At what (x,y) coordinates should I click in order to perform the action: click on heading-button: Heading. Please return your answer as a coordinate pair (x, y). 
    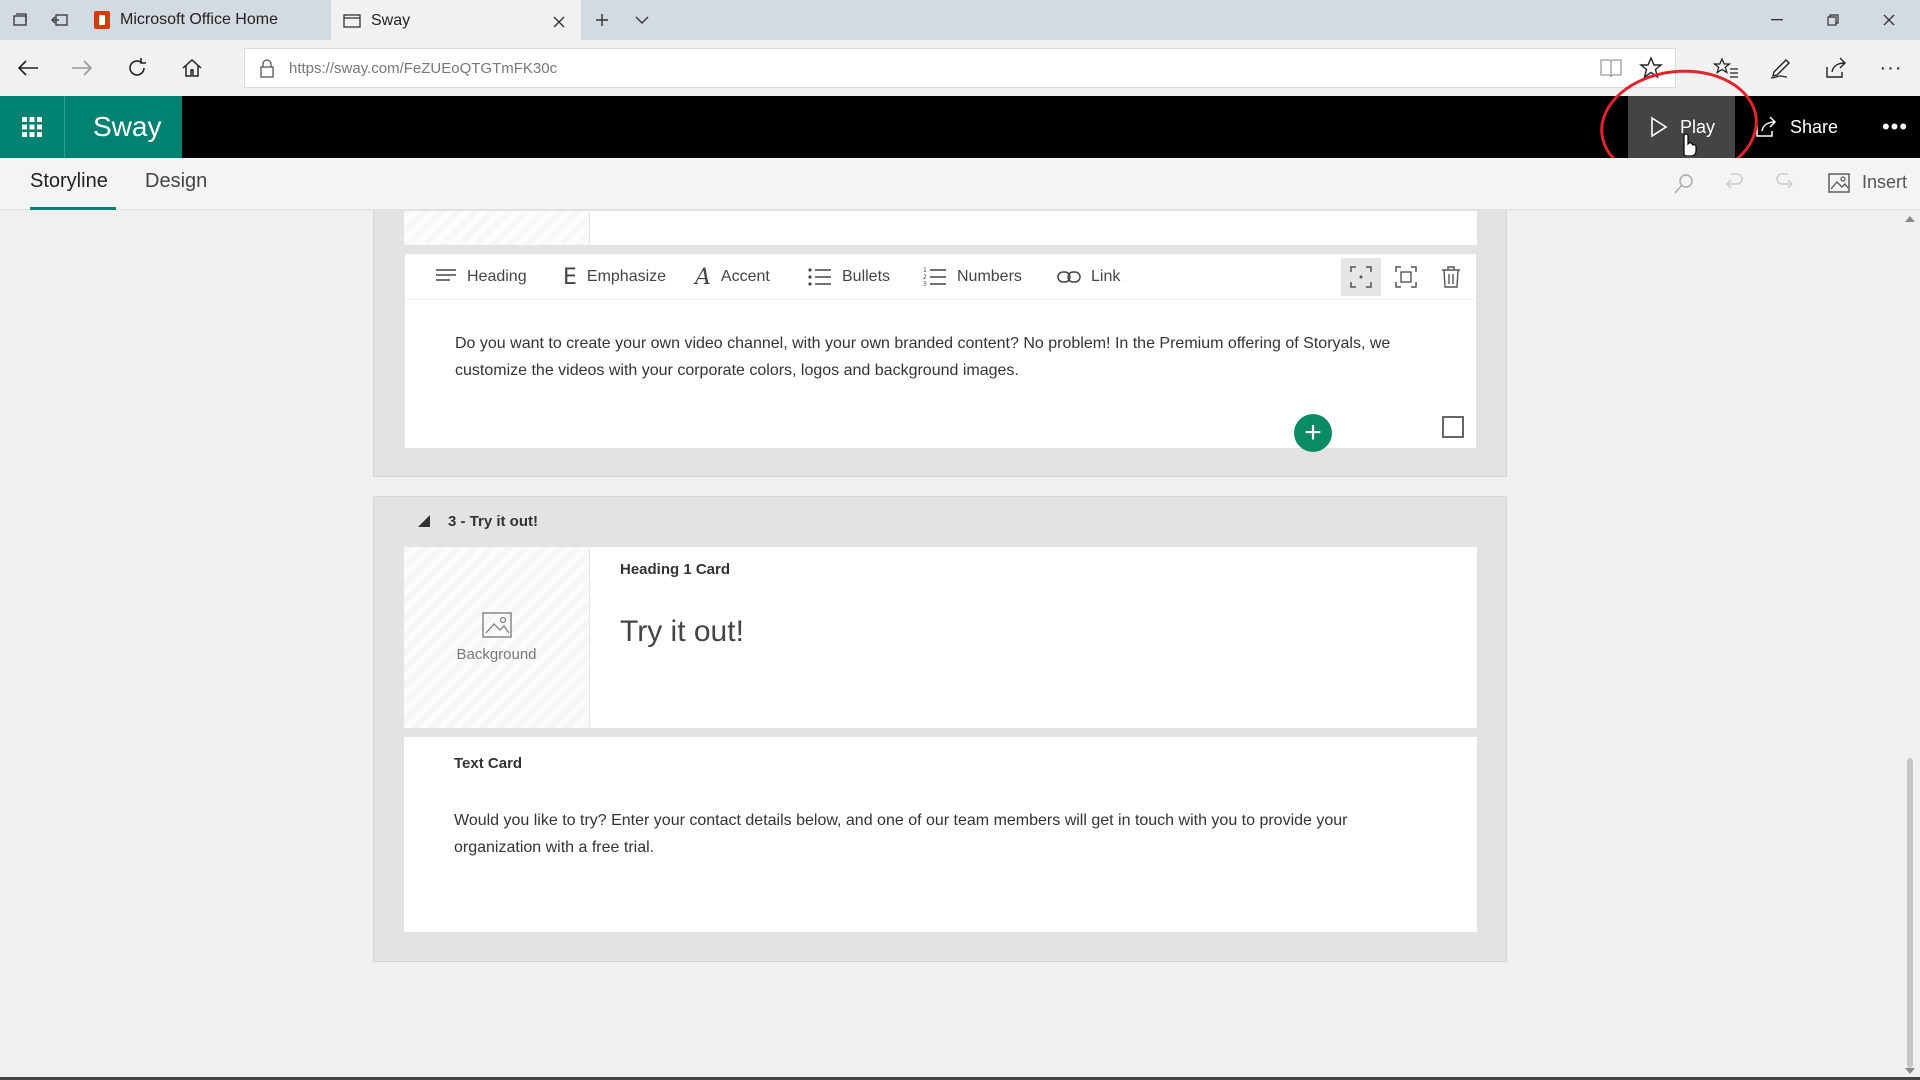
    Looking at the image, I should click on (481, 277).